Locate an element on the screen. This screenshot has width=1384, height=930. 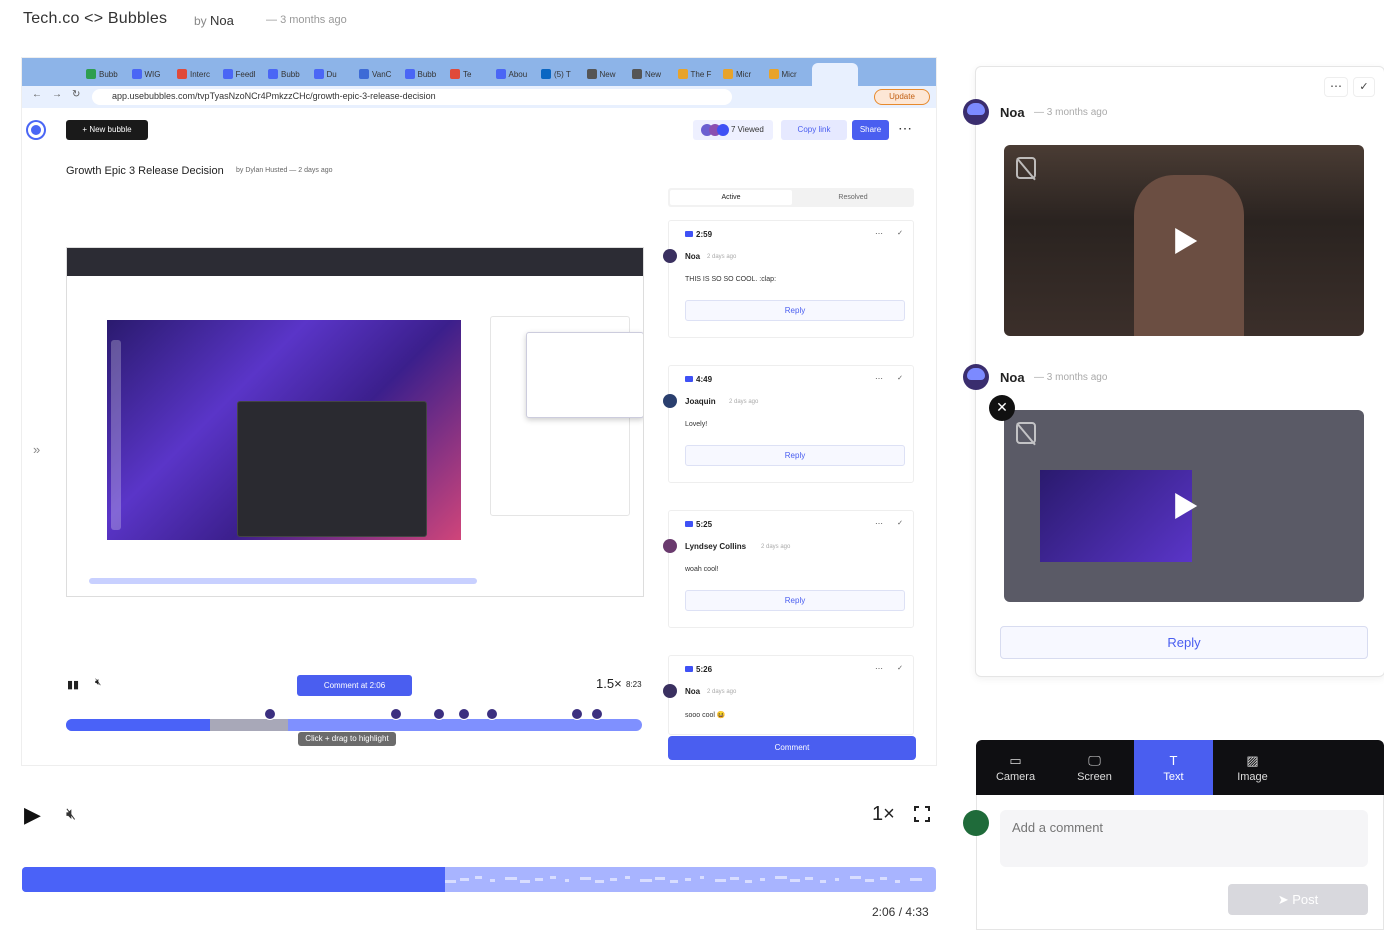
expand-chevron-icon: » is located at coordinates (37, 449).